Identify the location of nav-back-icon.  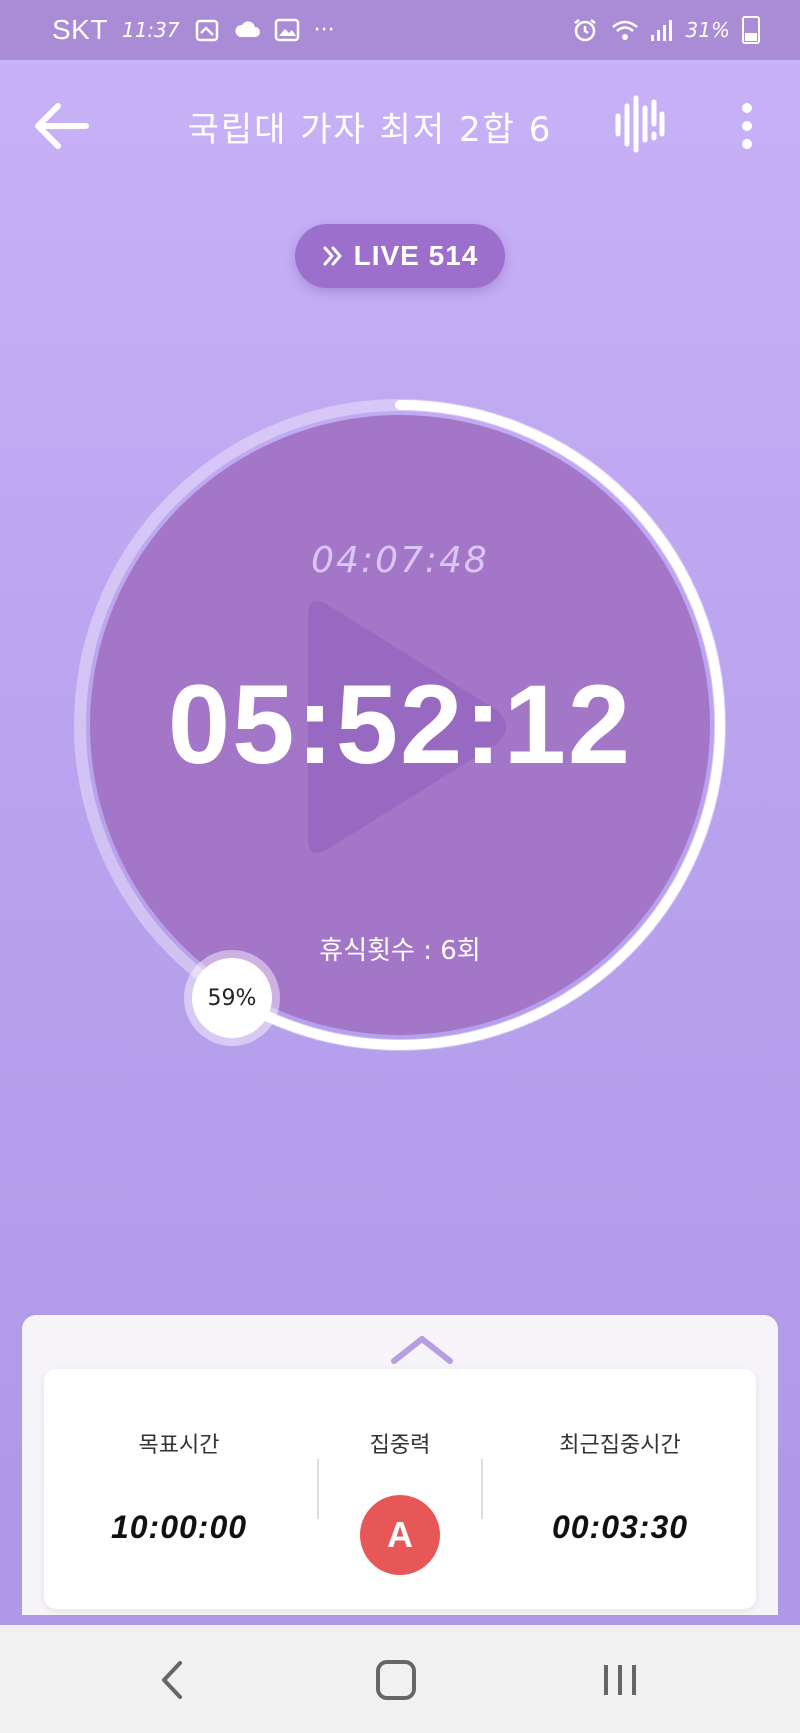
(172, 1680).